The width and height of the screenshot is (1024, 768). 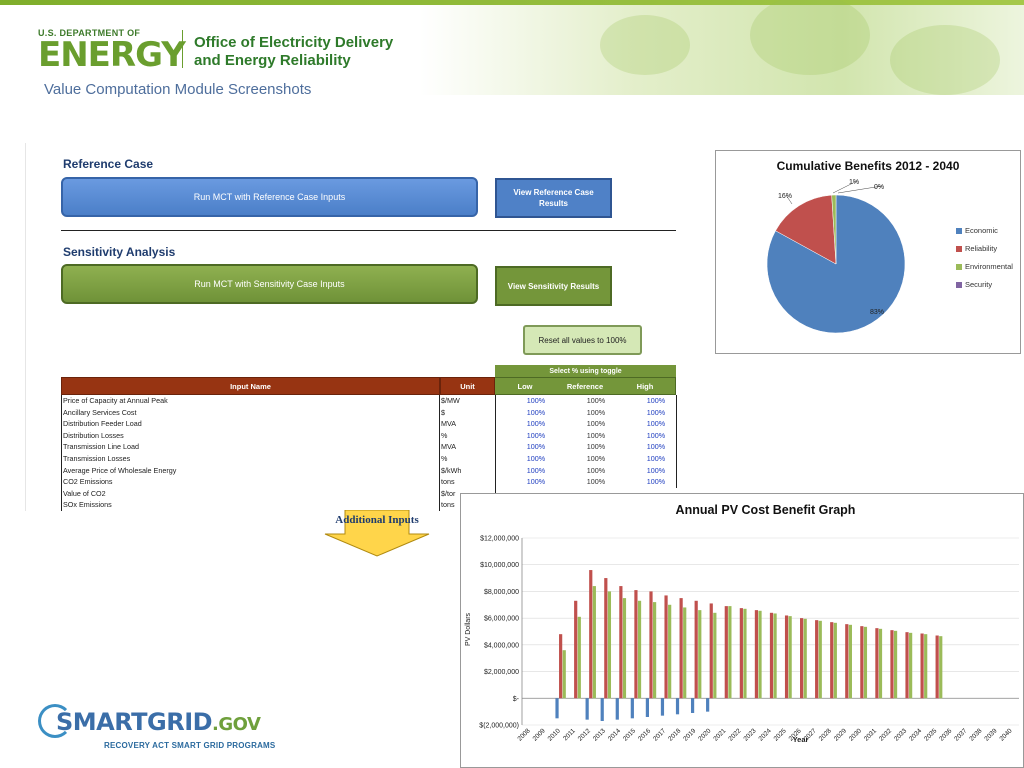 What do you see at coordinates (582, 340) in the screenshot?
I see `reset-values-button: Reset all values to 100%` at bounding box center [582, 340].